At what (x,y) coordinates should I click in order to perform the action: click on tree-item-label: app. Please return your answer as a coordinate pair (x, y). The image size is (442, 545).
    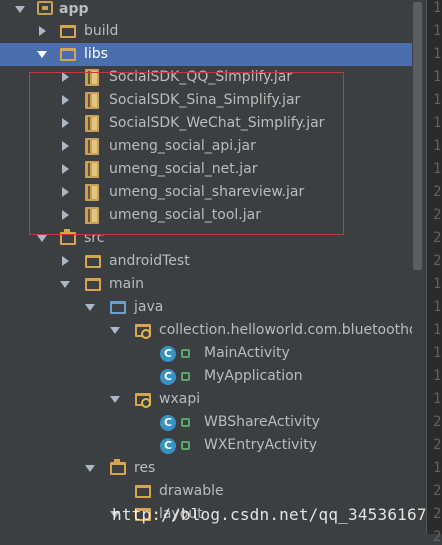
    Looking at the image, I should click on (74, 9).